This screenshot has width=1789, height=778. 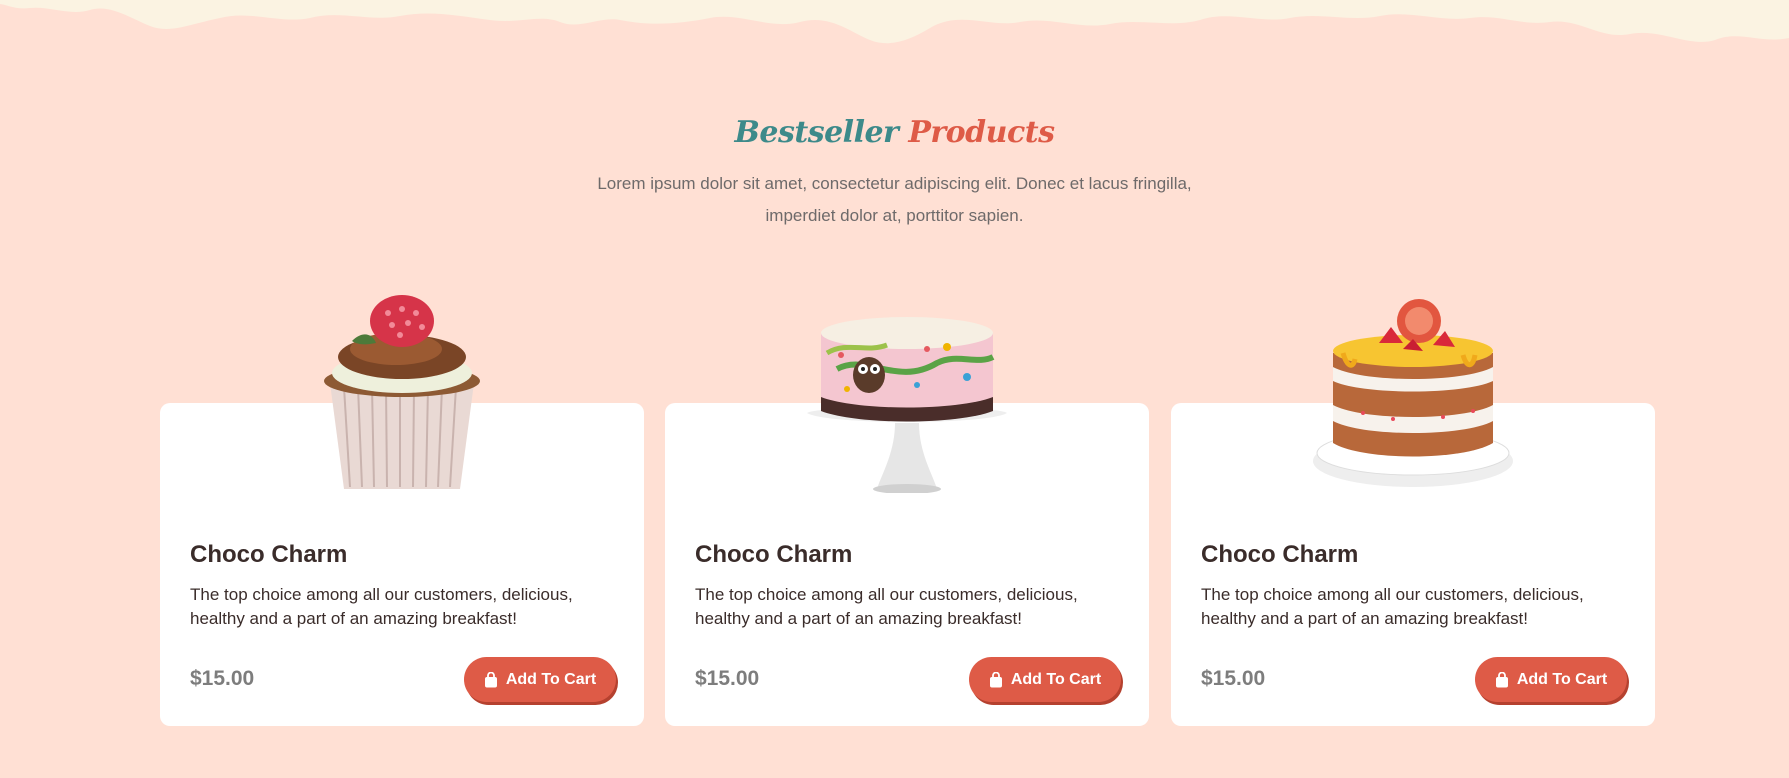 I want to click on cream-wave-border, so click(x=894, y=22).